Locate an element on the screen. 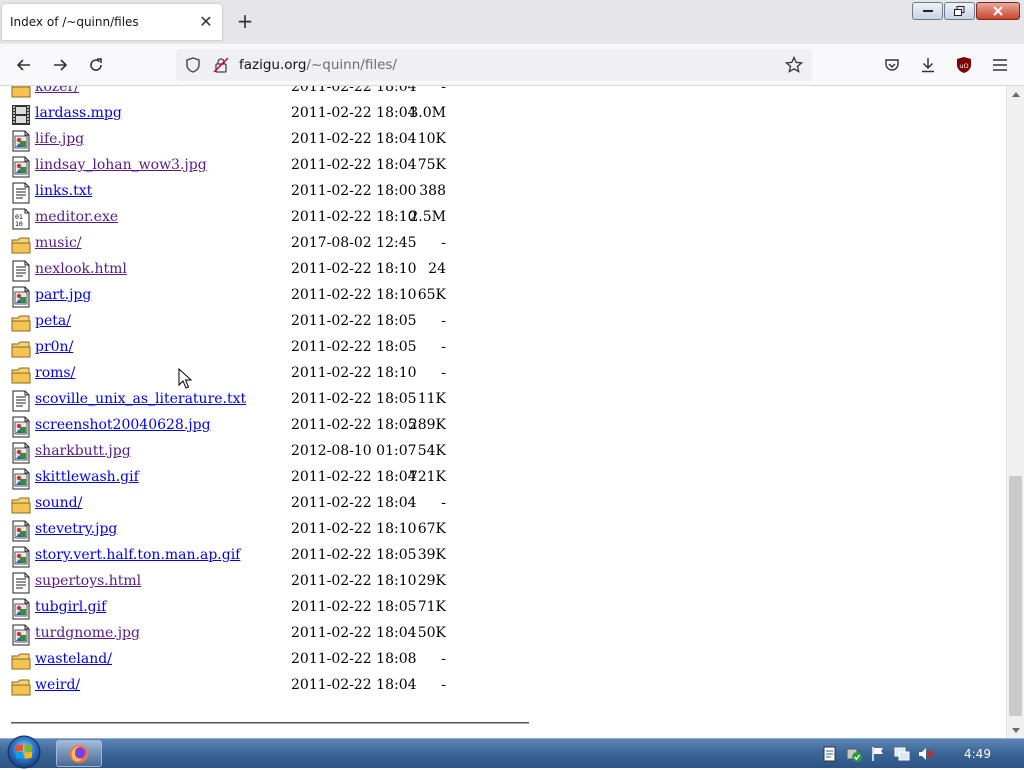  file-size: 75K is located at coordinates (431, 165).